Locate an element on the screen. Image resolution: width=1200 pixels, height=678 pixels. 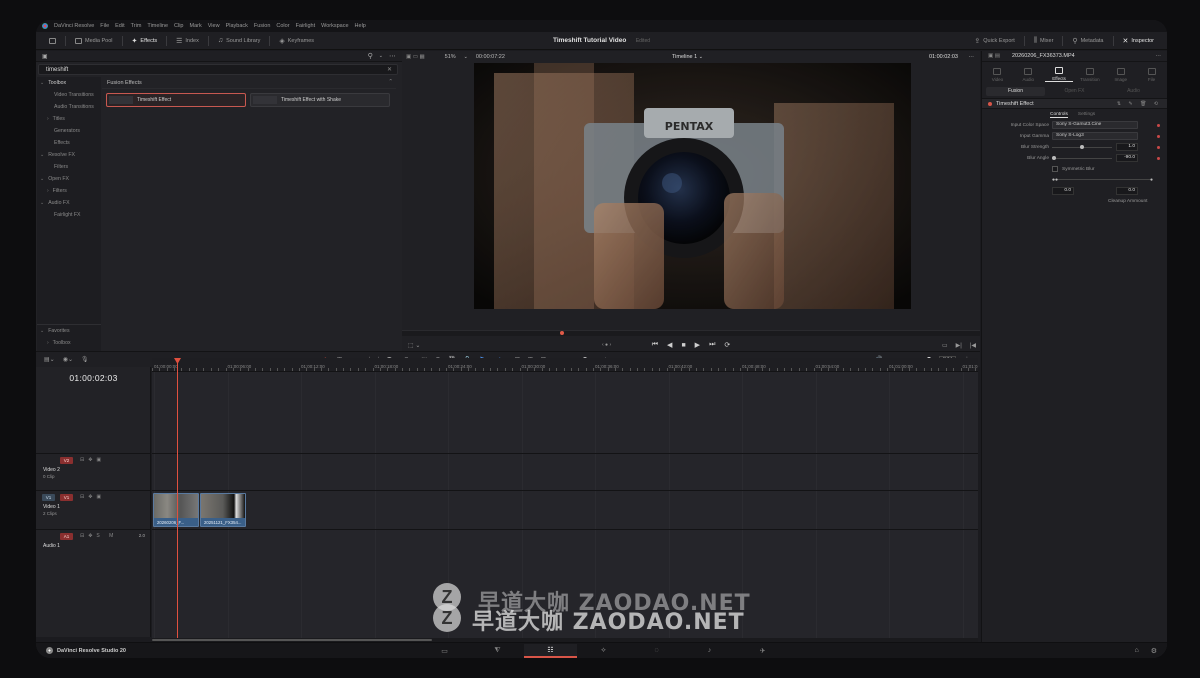
cleanup-value-a: 0.0 is located at coordinates (1063, 191).